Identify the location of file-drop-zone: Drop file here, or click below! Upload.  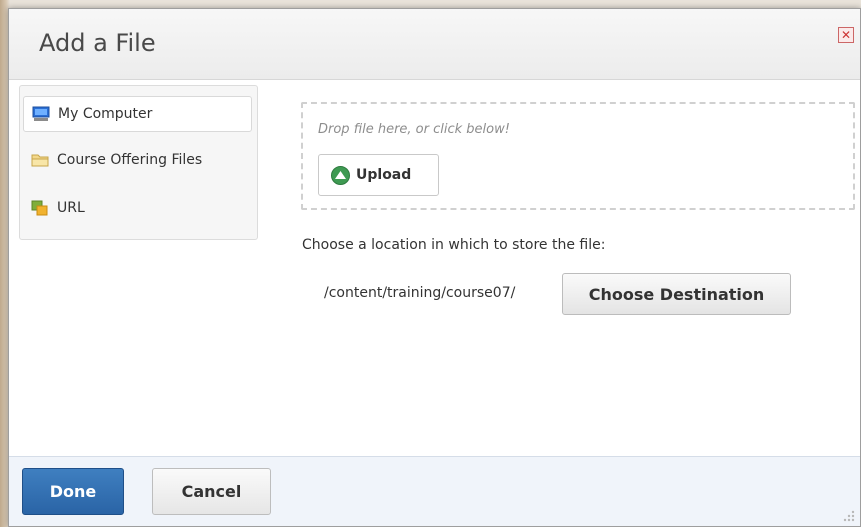
(578, 156).